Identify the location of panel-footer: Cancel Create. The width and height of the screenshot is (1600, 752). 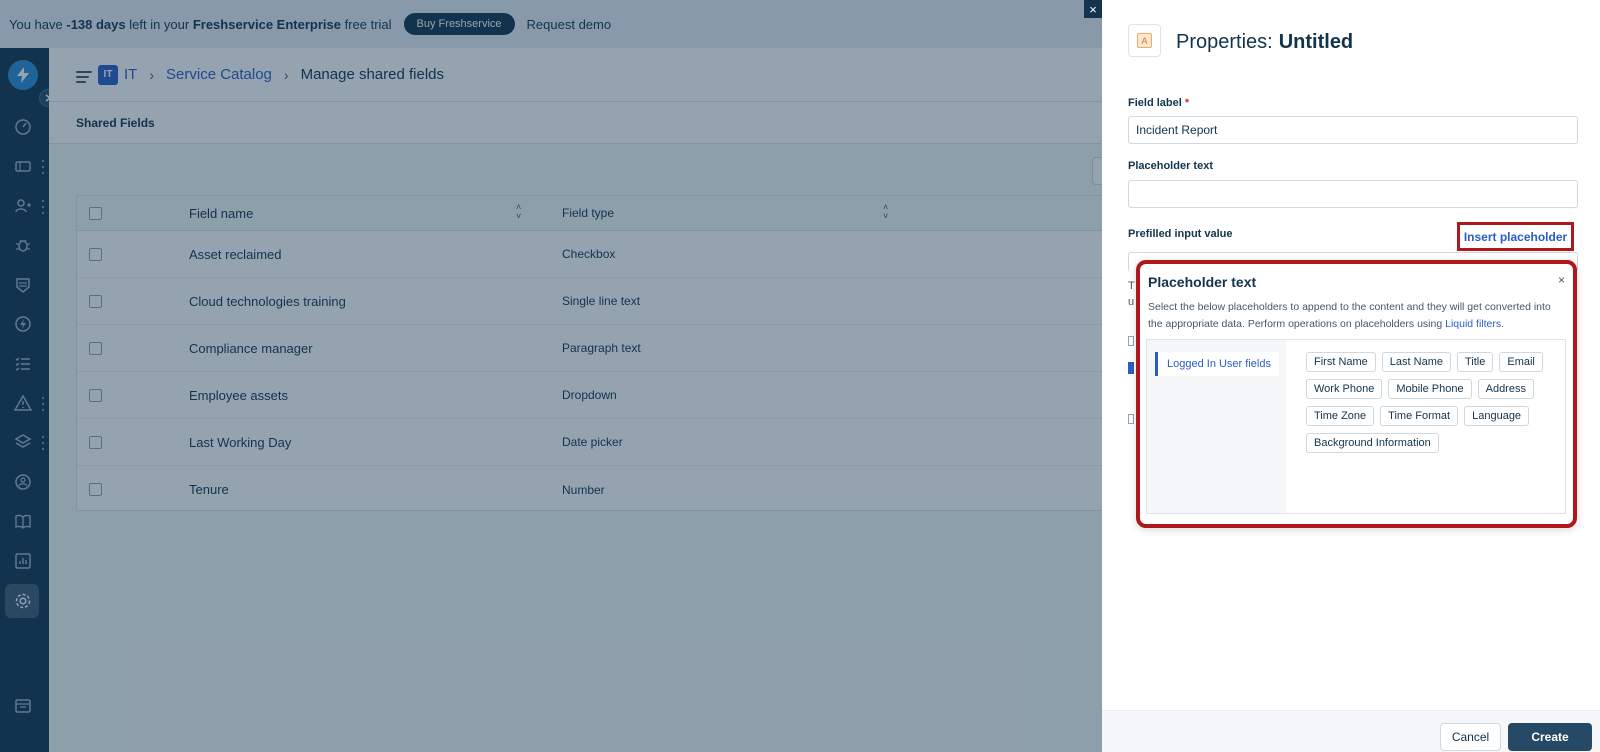
(1351, 731).